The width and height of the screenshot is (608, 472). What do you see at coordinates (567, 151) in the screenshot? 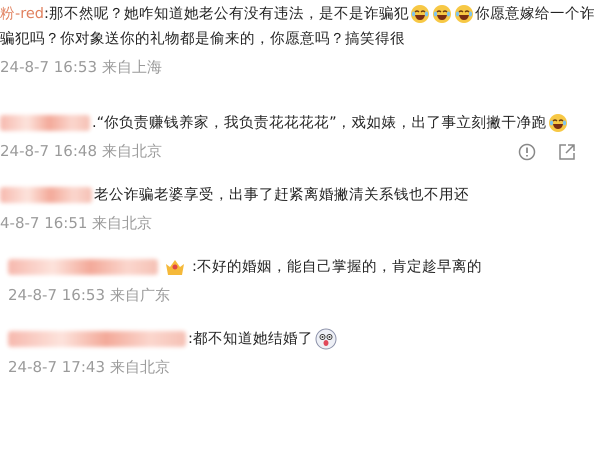
I see `share-icon` at bounding box center [567, 151].